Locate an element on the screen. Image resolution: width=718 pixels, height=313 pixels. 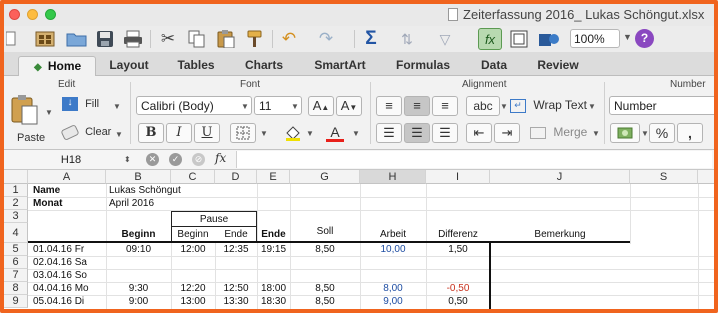
cell-i9: 0,50 is located at coordinates (458, 301).